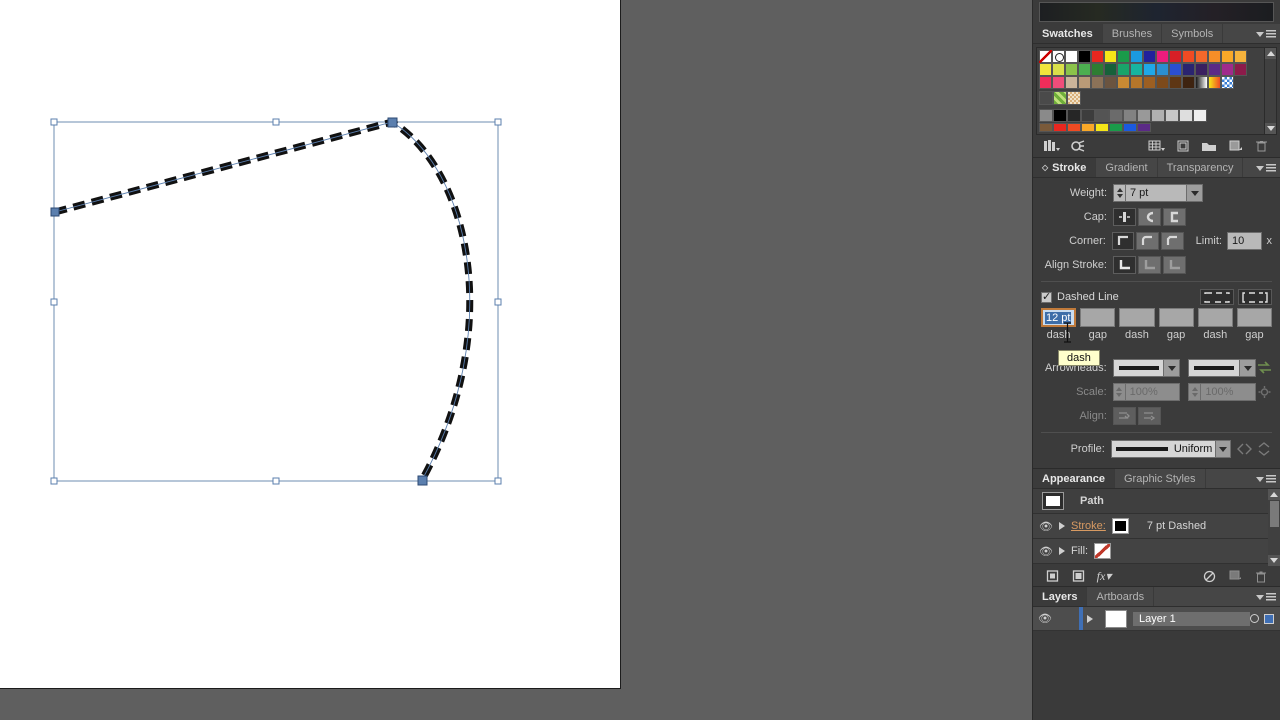 This screenshot has height=720, width=1280. I want to click on gap-field-2-input, so click(1176, 317).